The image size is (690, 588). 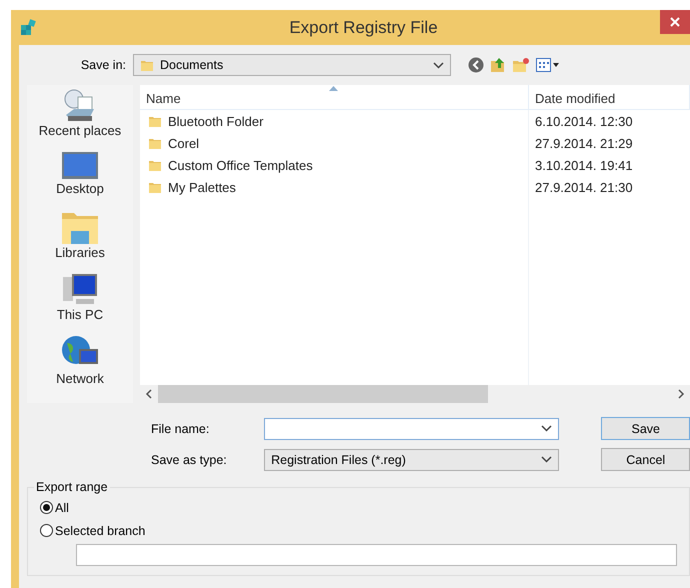 What do you see at coordinates (80, 113) in the screenshot?
I see `places-bar-item: Recent places` at bounding box center [80, 113].